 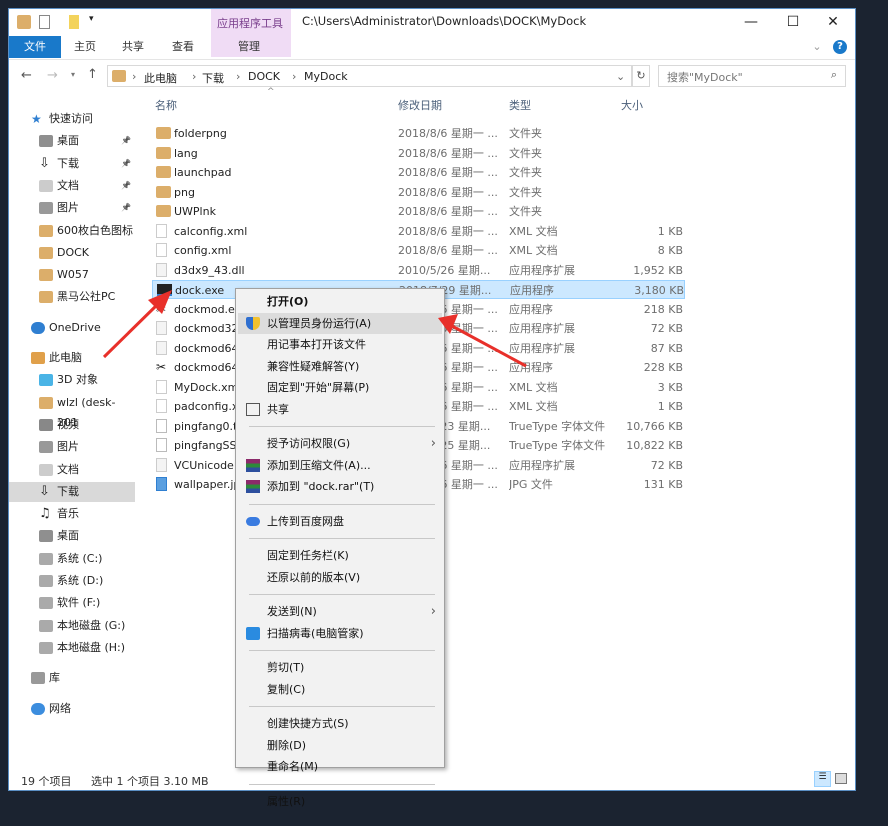 What do you see at coordinates (137, 324) in the screenshot?
I see `red-arrow-to-file` at bounding box center [137, 324].